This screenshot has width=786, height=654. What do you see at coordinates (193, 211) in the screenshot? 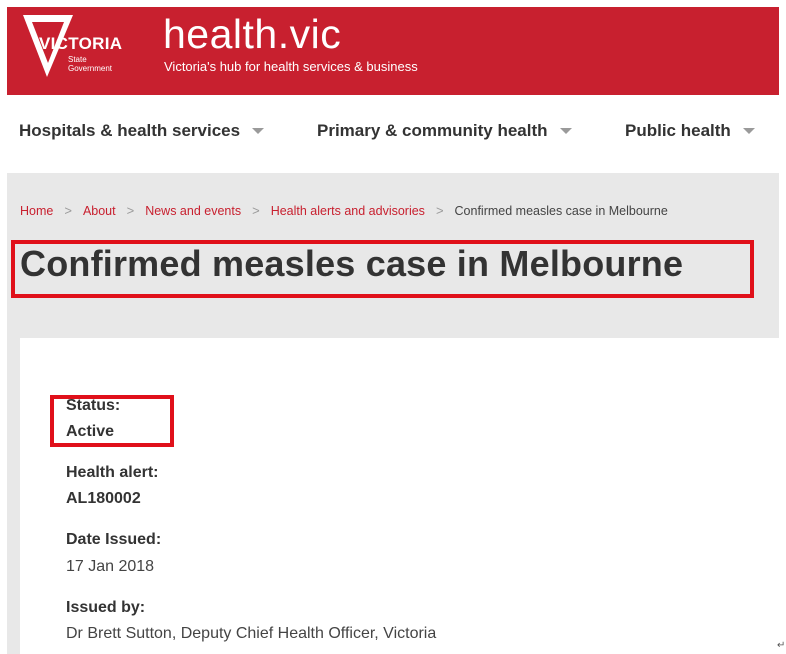
I see `breadcrumb-news-events: News and events` at bounding box center [193, 211].